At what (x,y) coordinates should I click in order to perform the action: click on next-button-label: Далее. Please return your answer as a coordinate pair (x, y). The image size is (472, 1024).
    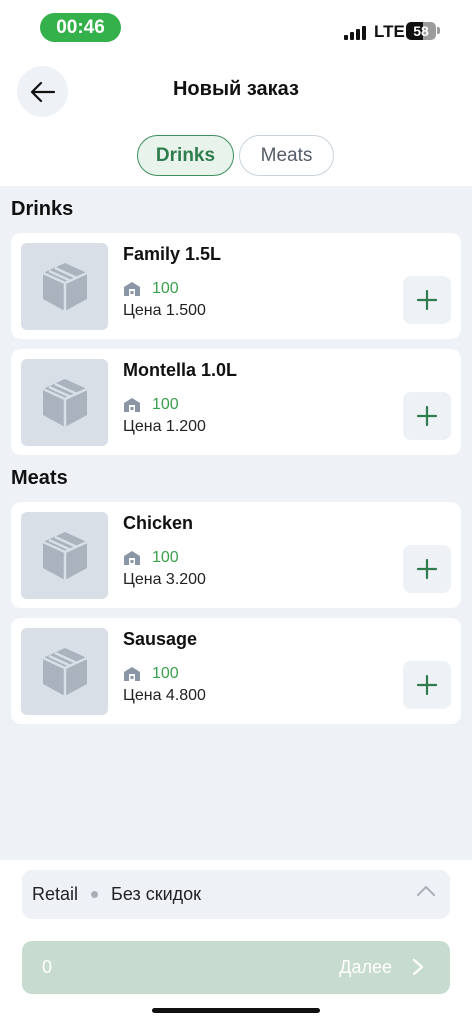
    Looking at the image, I should click on (365, 967).